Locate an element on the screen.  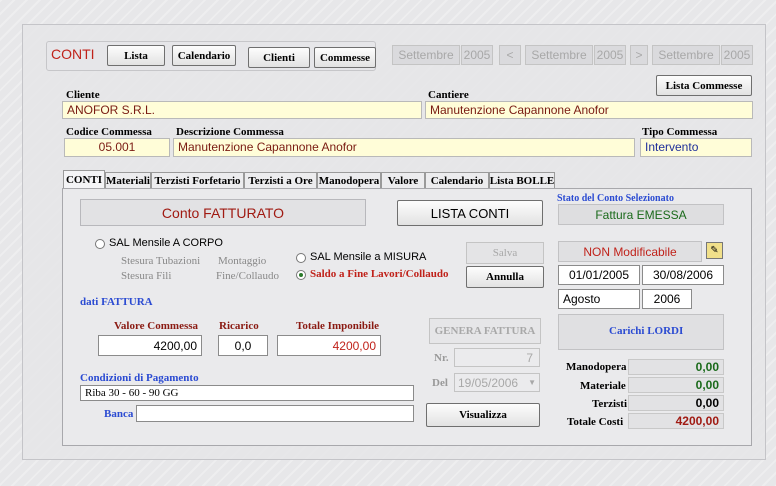
manodopera-label: Manodopera is located at coordinates (596, 367).